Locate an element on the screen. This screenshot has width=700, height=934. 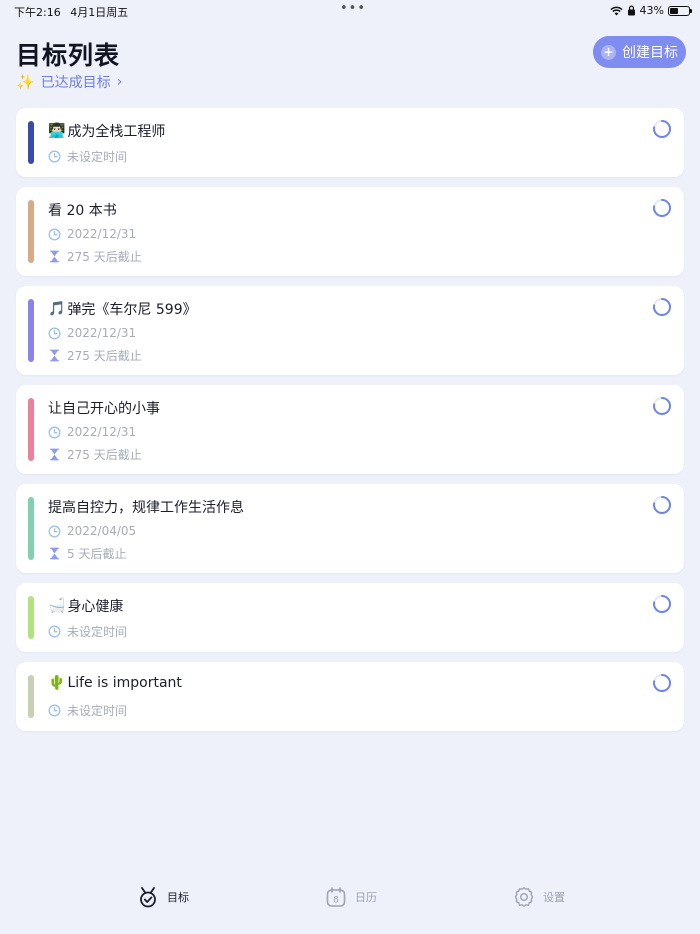
goal-card: 提高自控力，规律工作生活作息 2022/04/05 5 天后截止 is located at coordinates (350, 528).